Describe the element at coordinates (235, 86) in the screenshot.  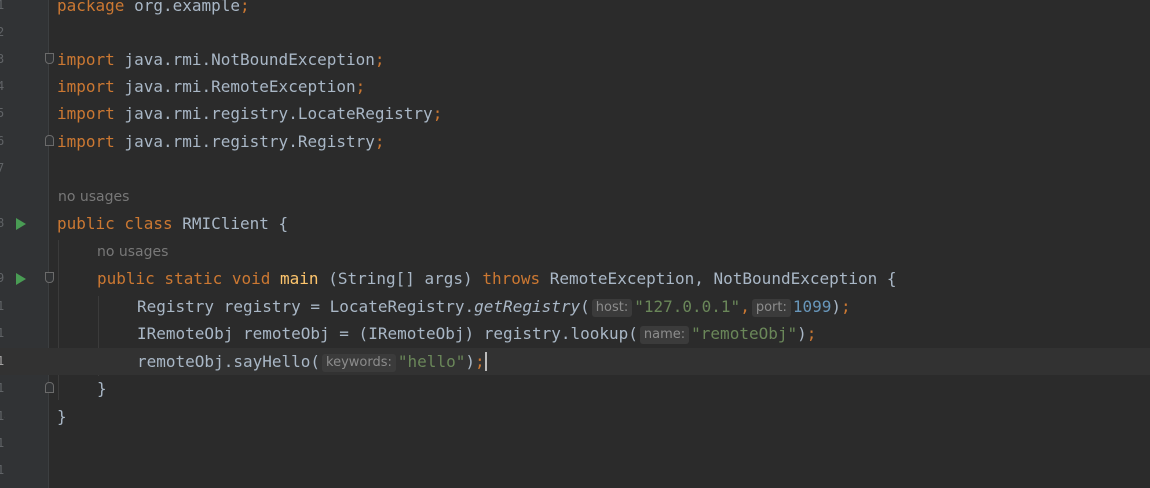
I see `import-path: java.rmi.RemoteException` at that location.